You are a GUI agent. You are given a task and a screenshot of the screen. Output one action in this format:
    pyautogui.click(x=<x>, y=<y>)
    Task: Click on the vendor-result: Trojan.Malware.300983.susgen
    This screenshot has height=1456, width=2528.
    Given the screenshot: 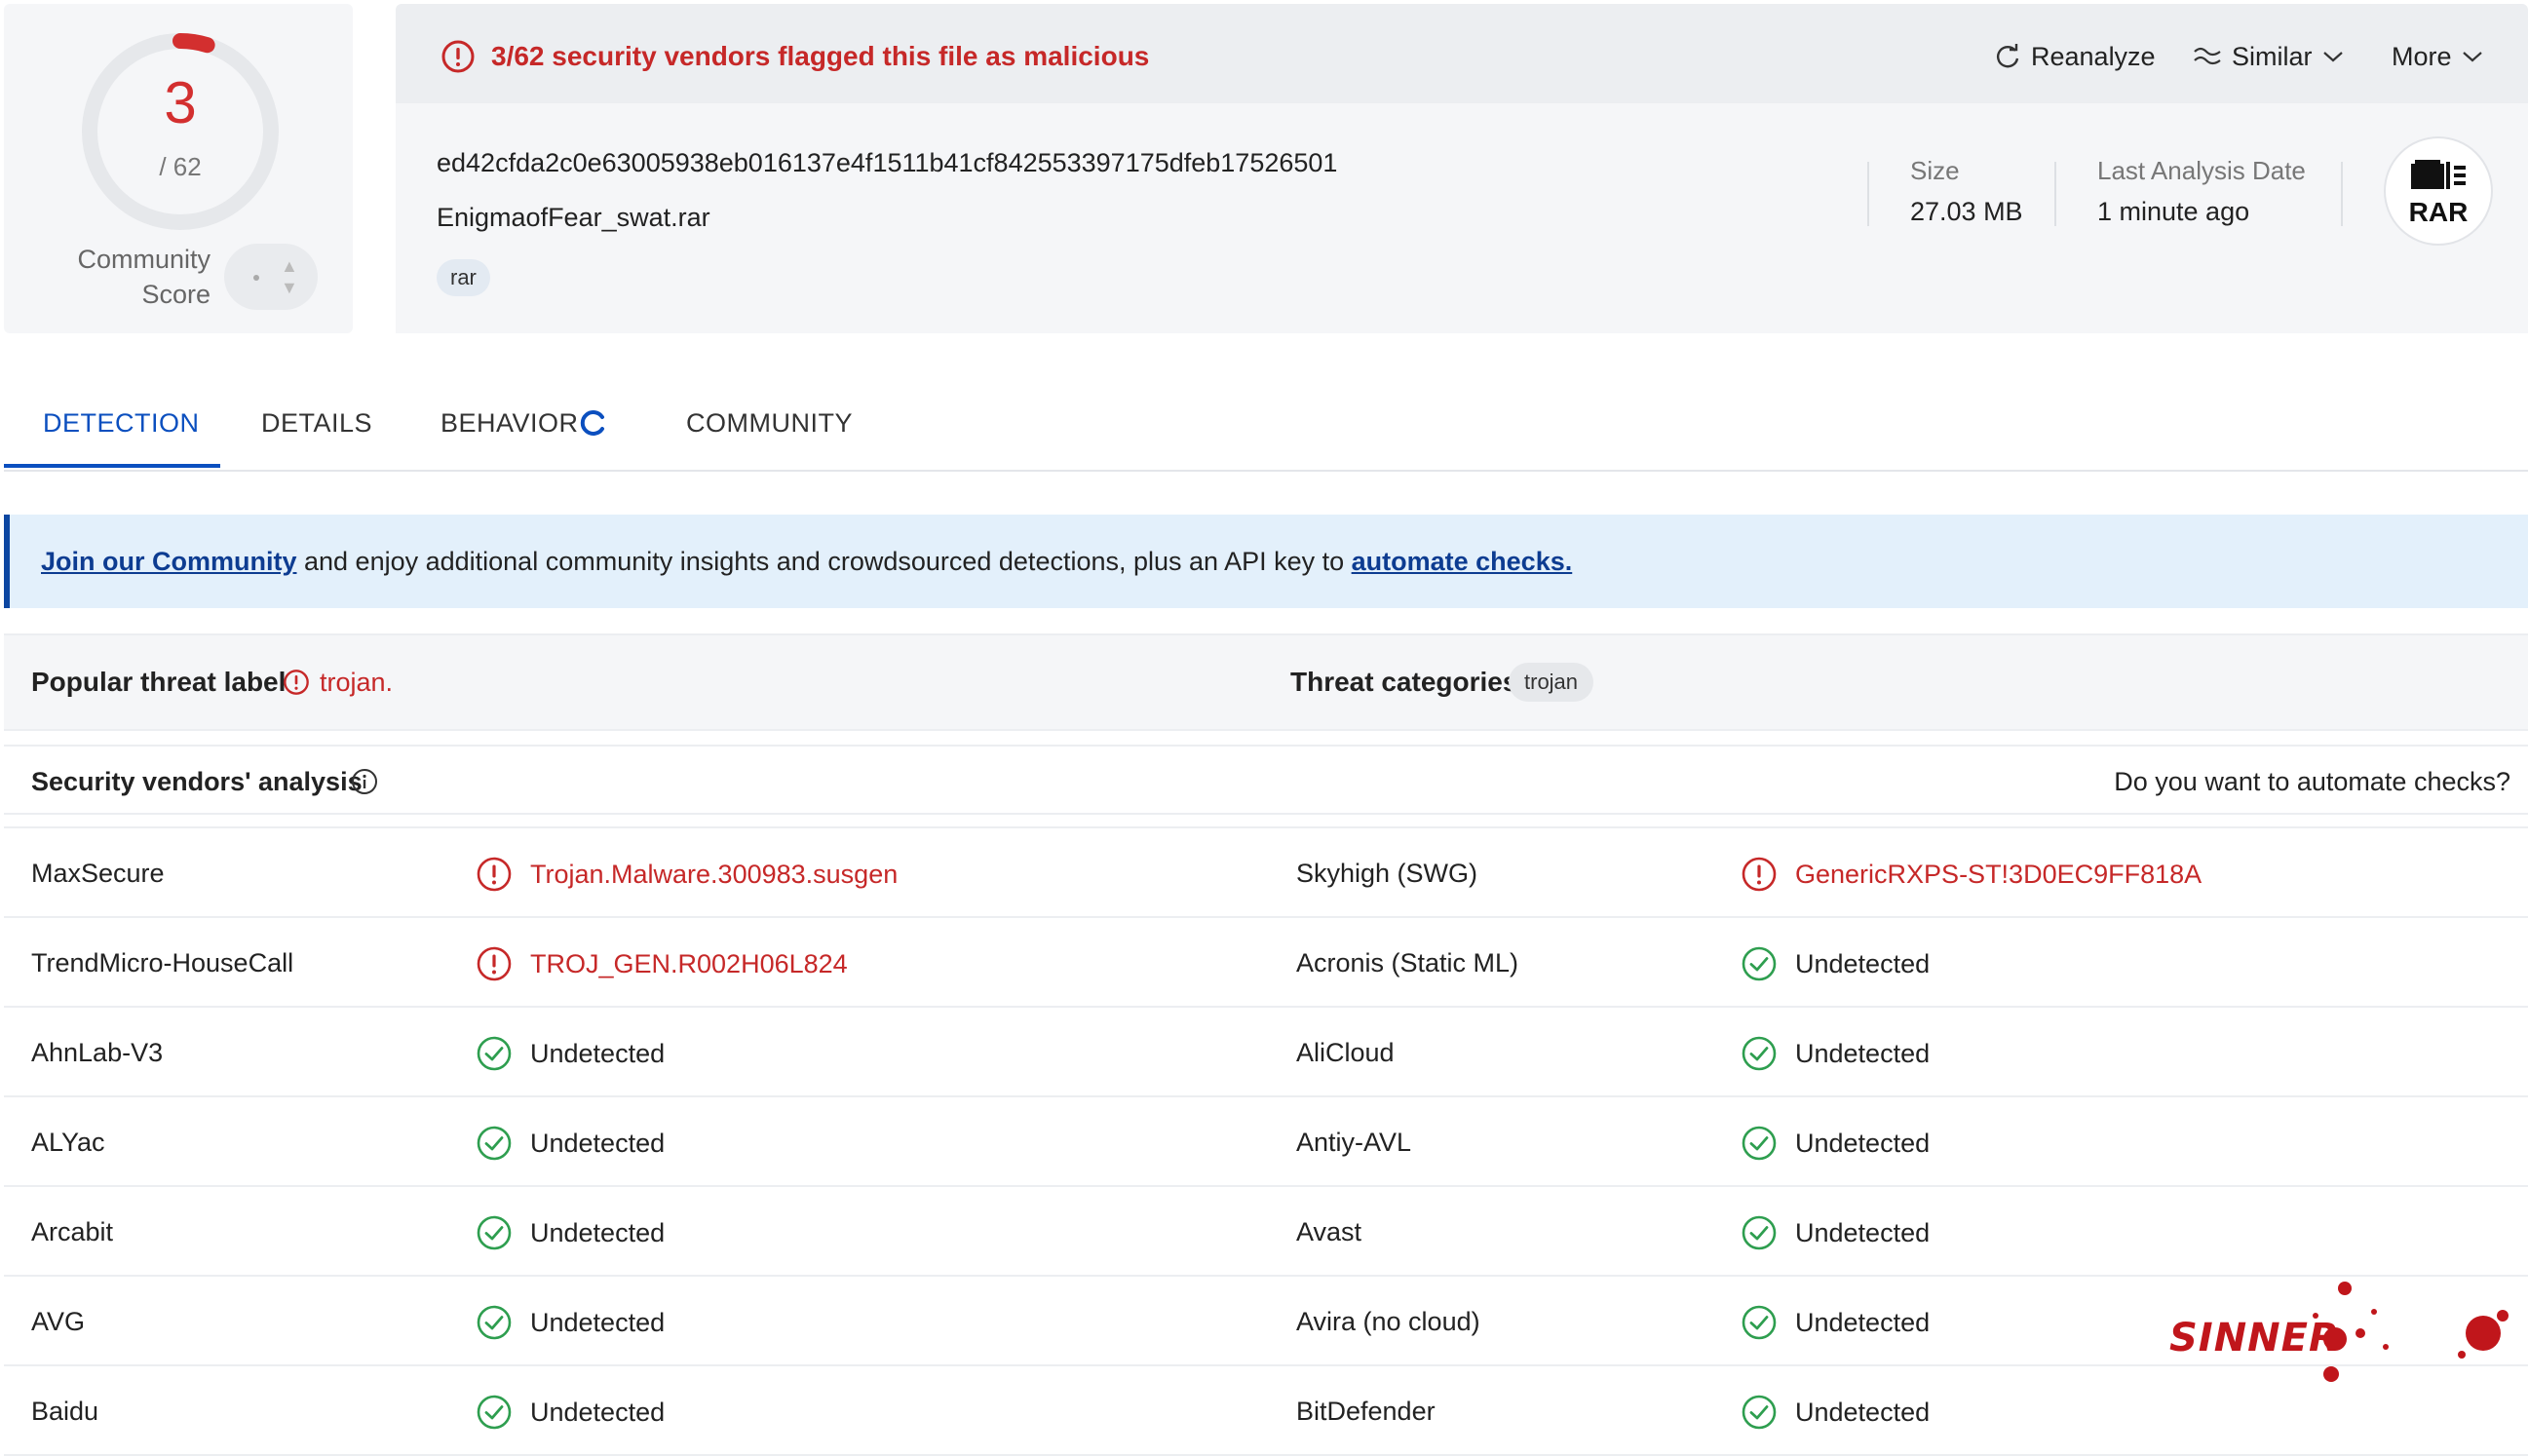 What is the action you would take?
    pyautogui.click(x=687, y=874)
    